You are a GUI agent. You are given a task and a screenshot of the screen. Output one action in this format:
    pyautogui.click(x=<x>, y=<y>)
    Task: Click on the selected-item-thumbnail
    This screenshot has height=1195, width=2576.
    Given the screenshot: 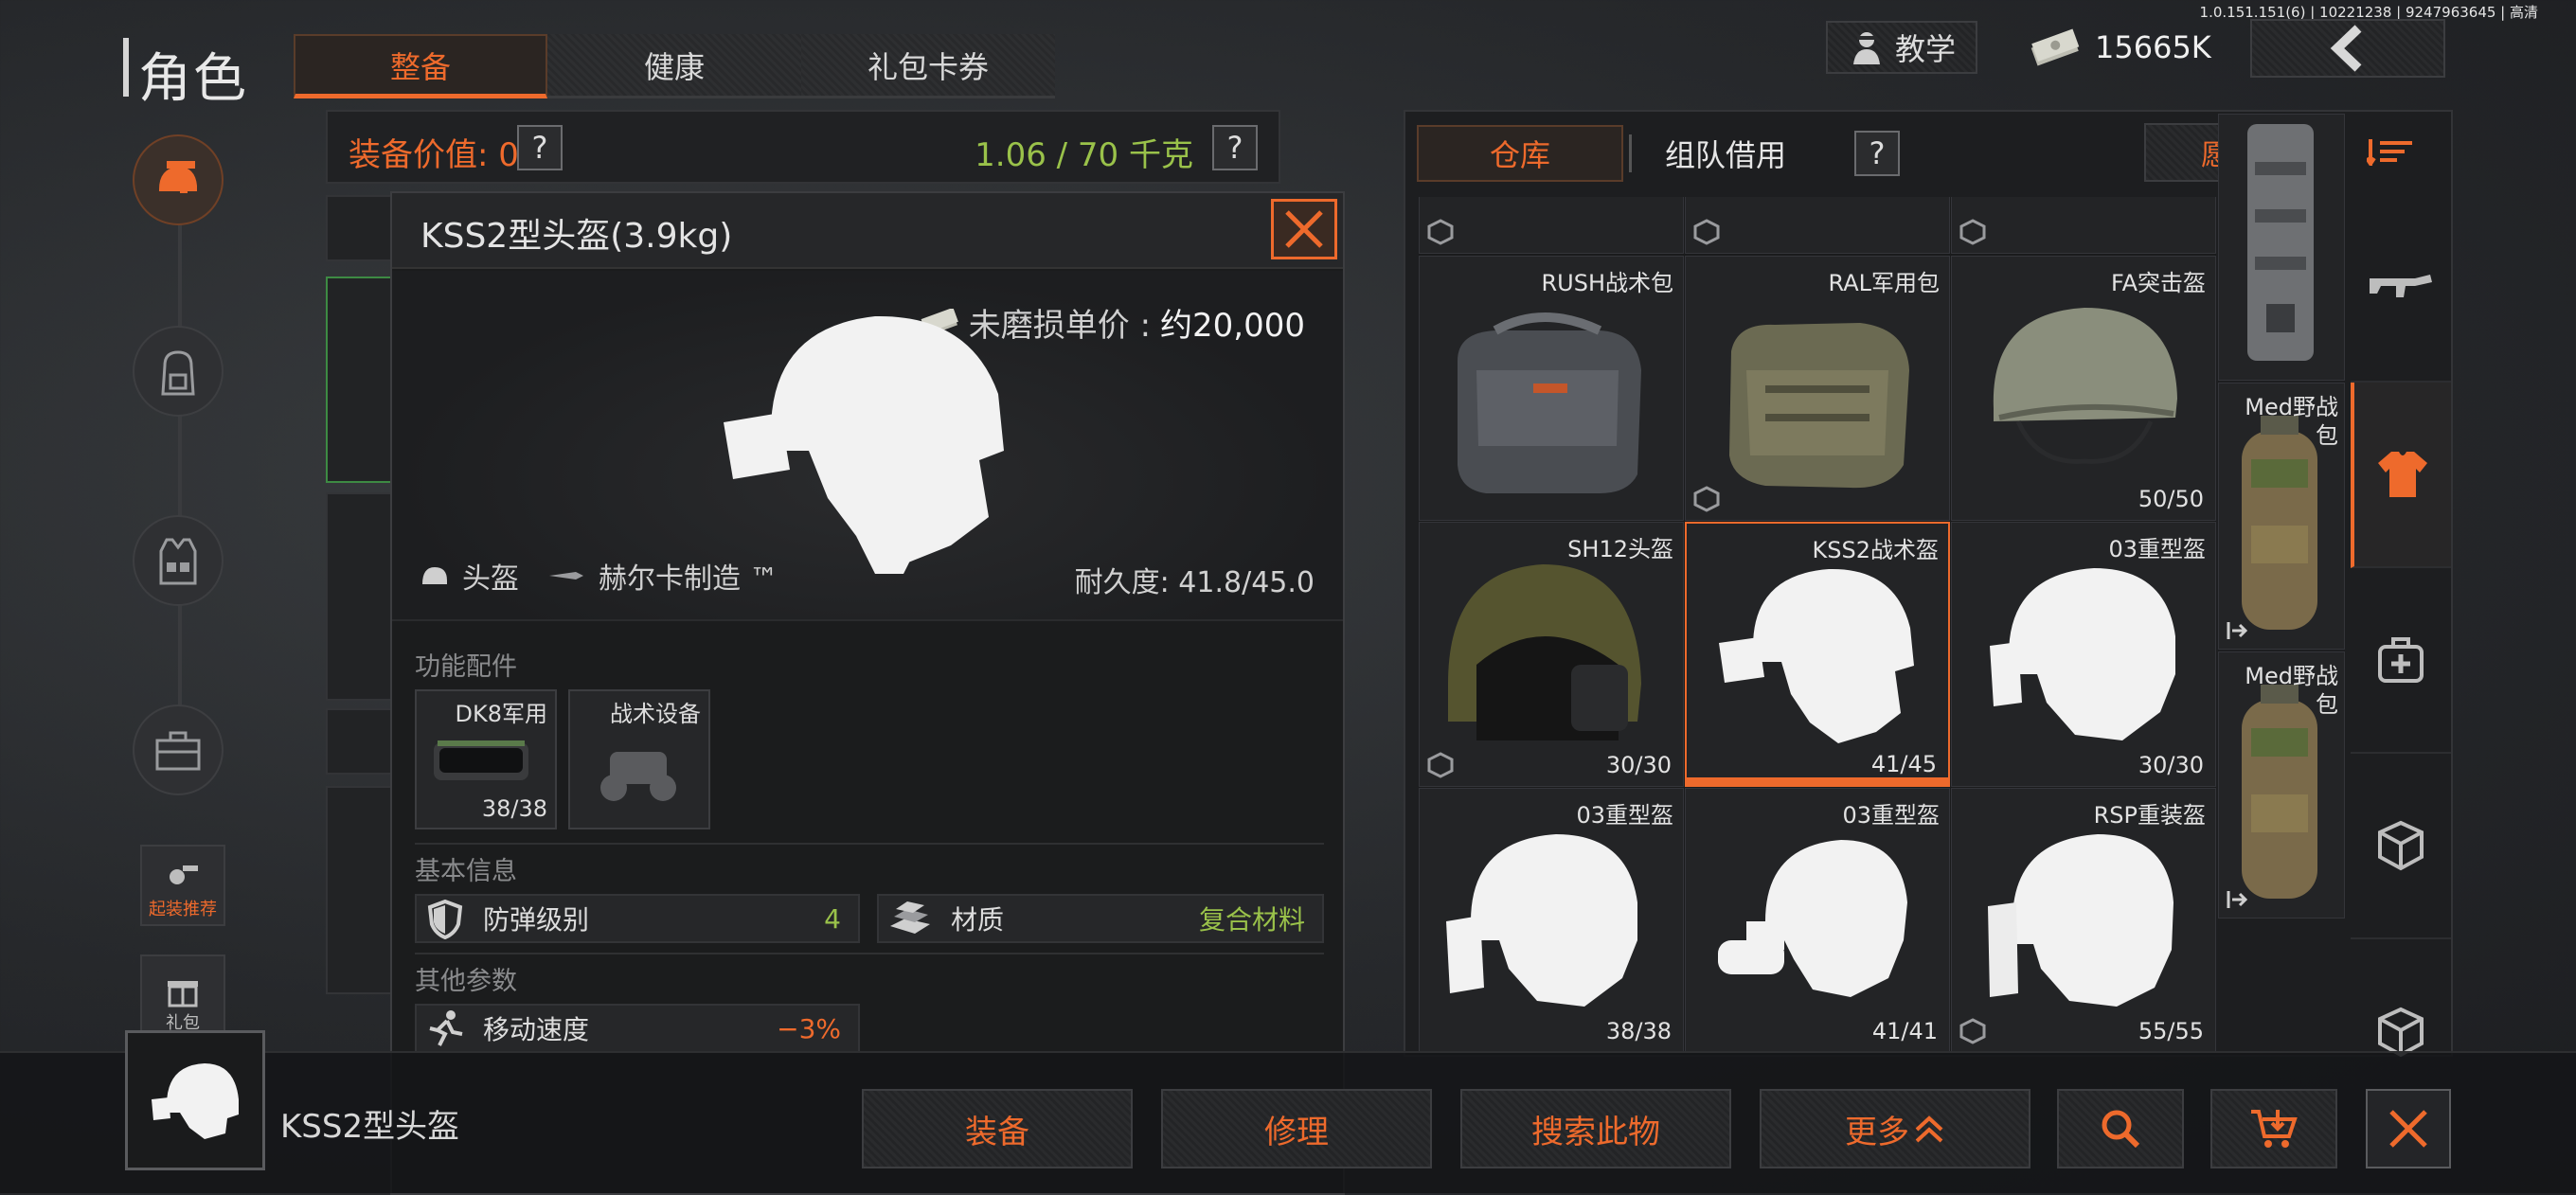 What is the action you would take?
    pyautogui.click(x=195, y=1100)
    